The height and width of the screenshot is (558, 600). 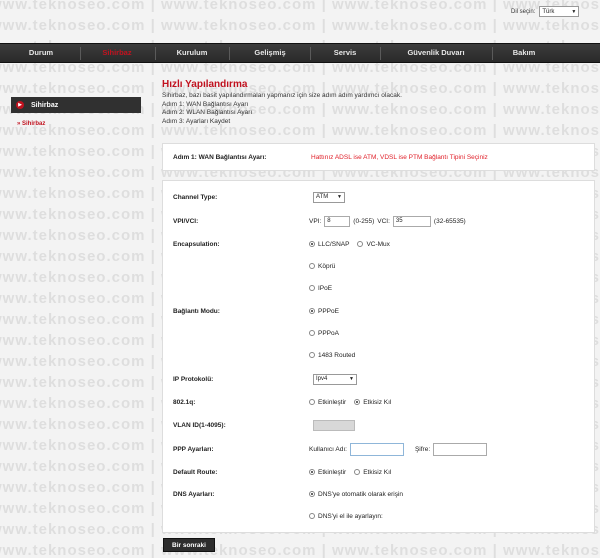 I want to click on next-button: Bir sonraki, so click(x=189, y=545).